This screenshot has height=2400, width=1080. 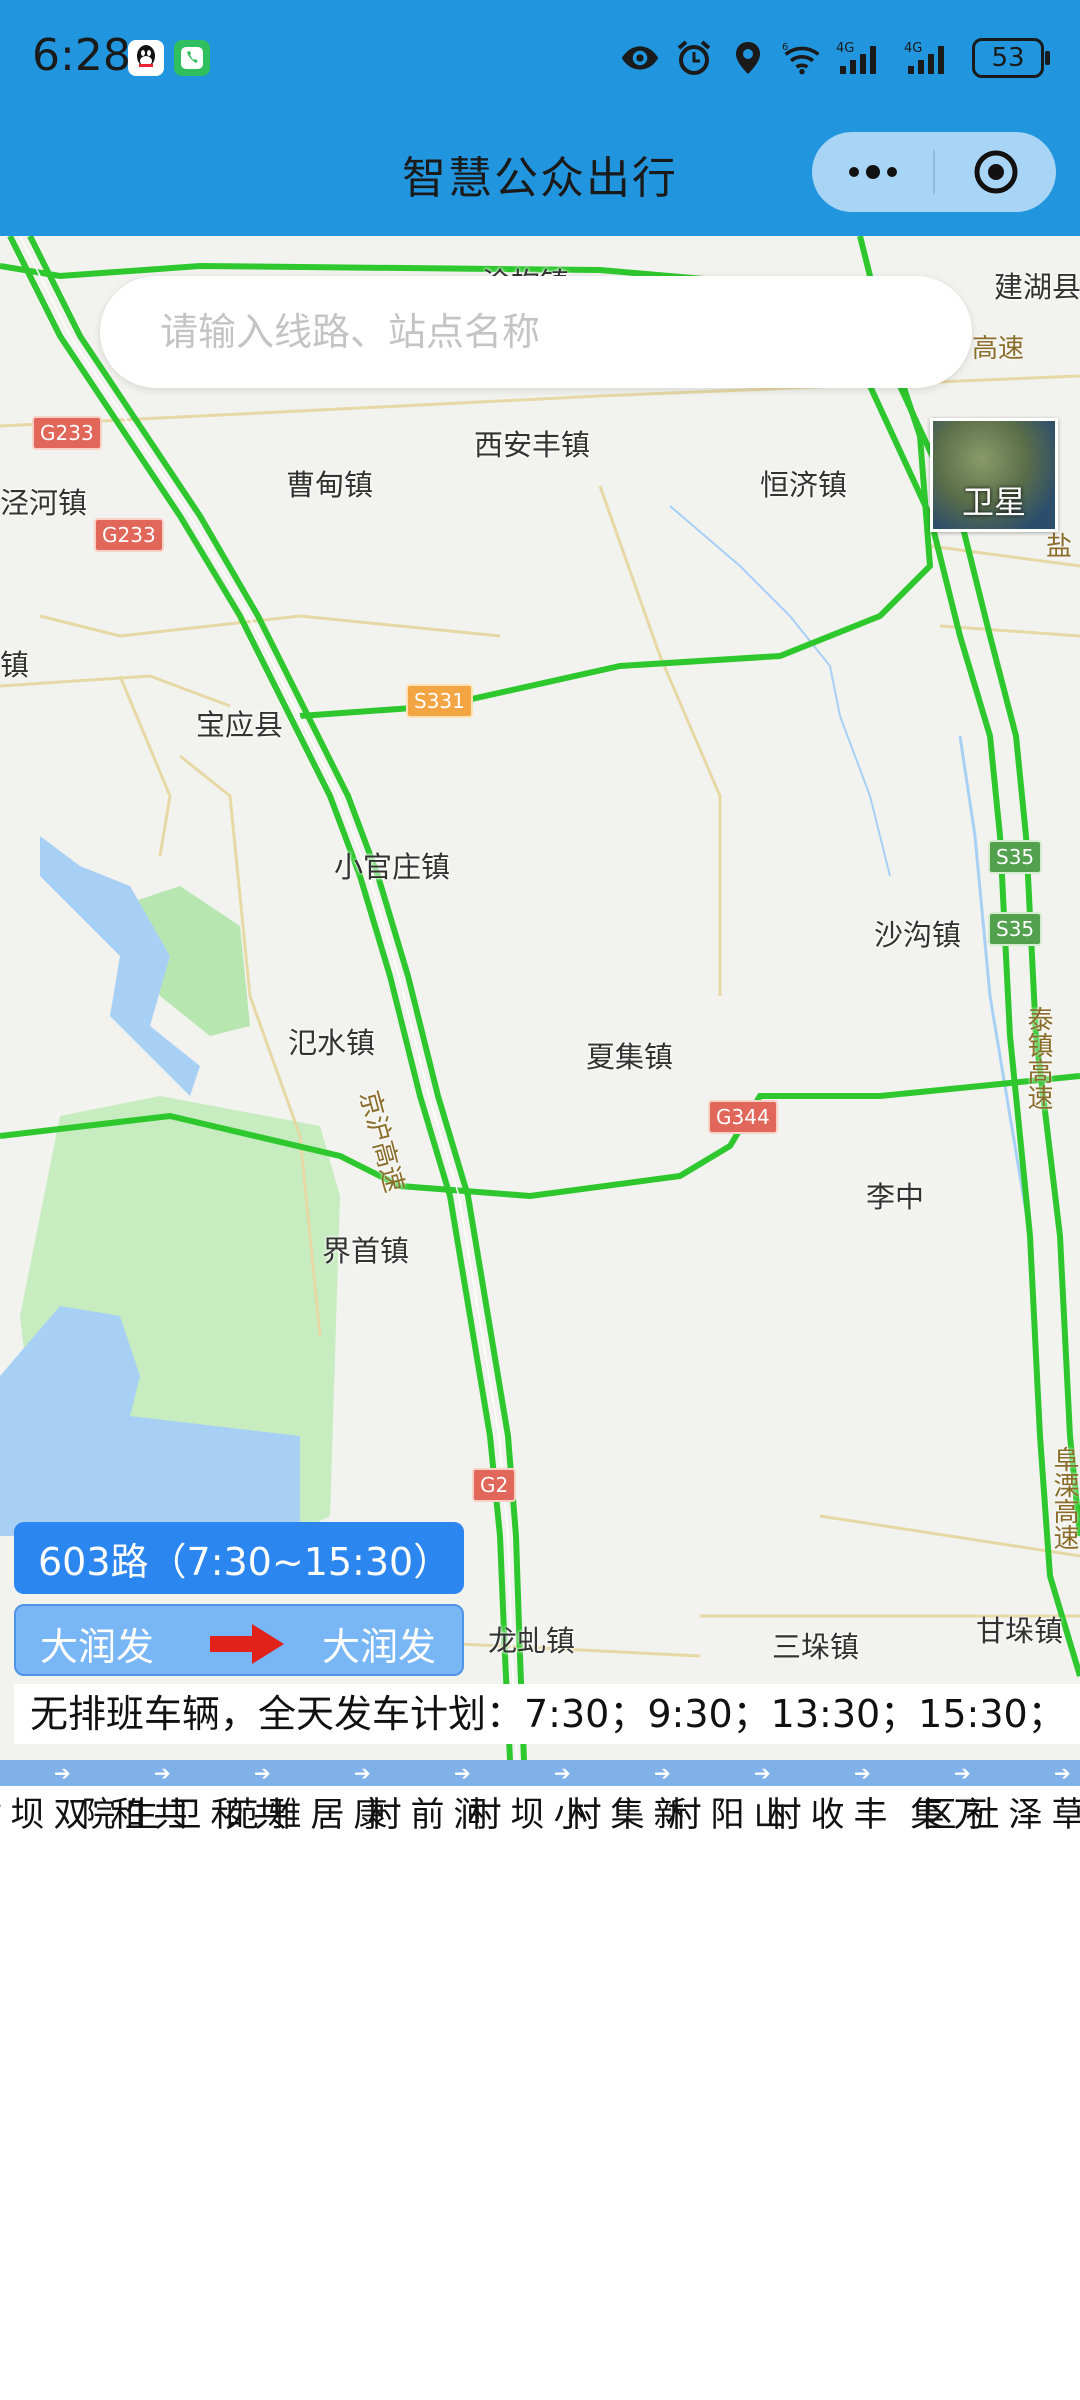 What do you see at coordinates (366, 1251) in the screenshot?
I see `town-label: 界首镇` at bounding box center [366, 1251].